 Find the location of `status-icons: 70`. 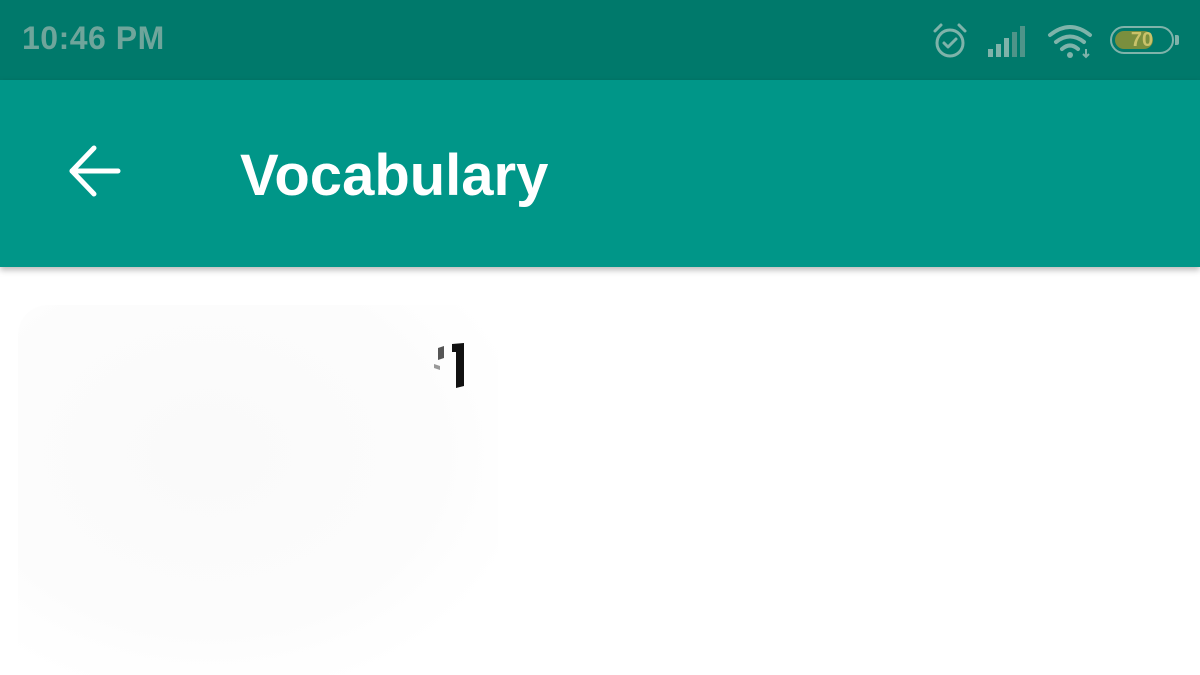

status-icons: 70 is located at coordinates (1056, 41).